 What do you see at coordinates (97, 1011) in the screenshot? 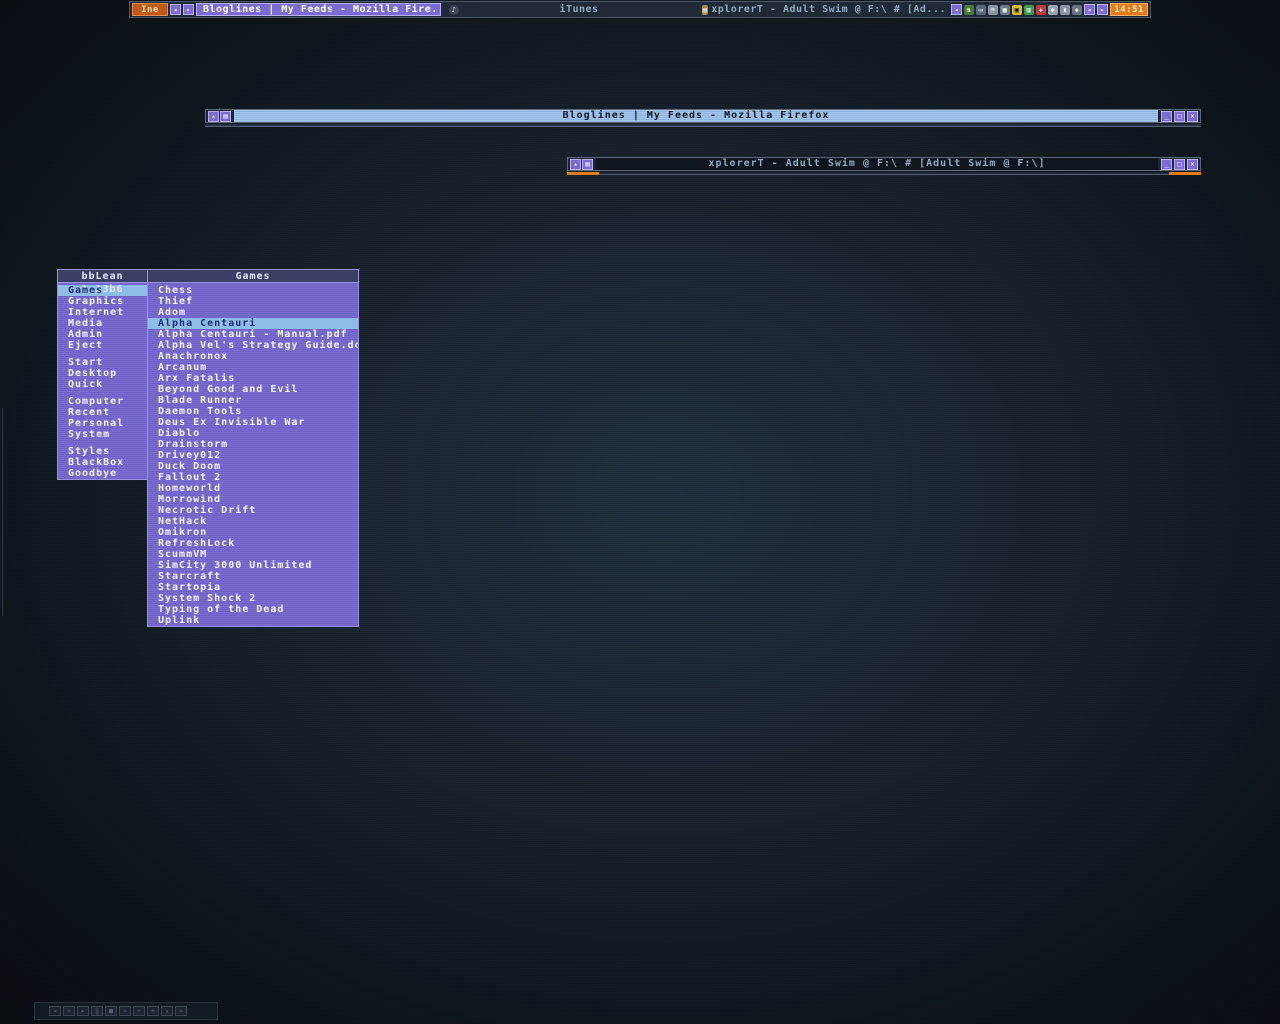
I see `pause-icon: ‖` at bounding box center [97, 1011].